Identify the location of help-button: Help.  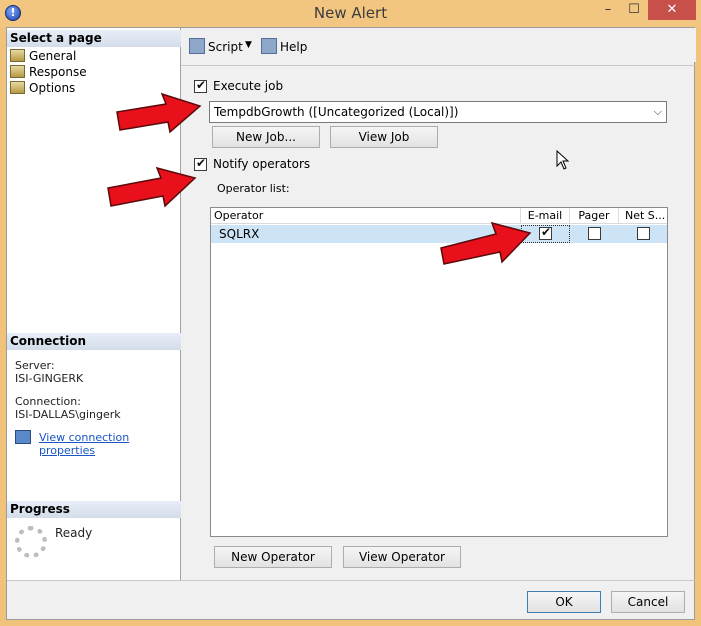
(284, 46).